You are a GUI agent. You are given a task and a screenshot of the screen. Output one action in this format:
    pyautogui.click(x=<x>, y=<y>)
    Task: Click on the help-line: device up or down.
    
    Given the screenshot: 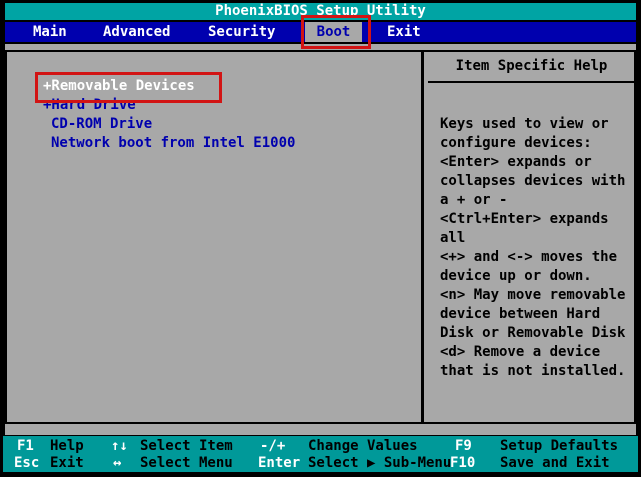 What is the action you would take?
    pyautogui.click(x=516, y=276)
    